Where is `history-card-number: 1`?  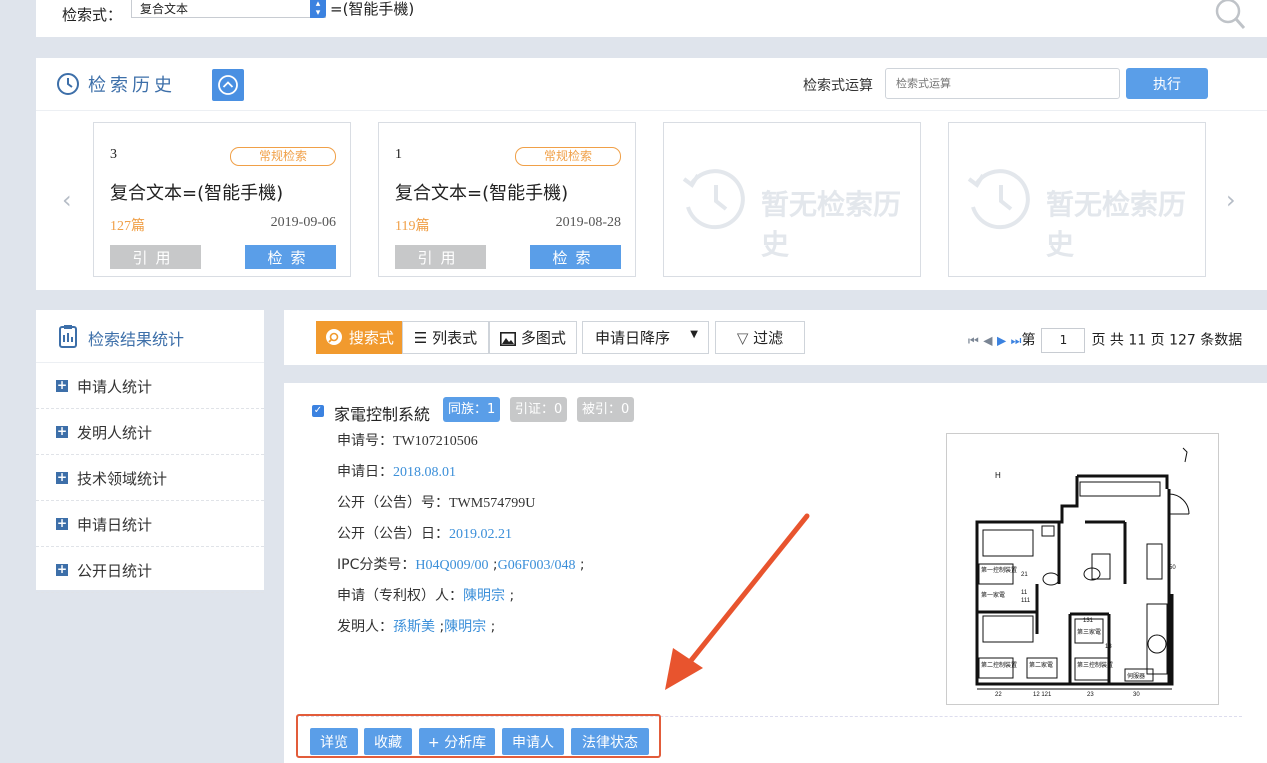 history-card-number: 1 is located at coordinates (398, 154).